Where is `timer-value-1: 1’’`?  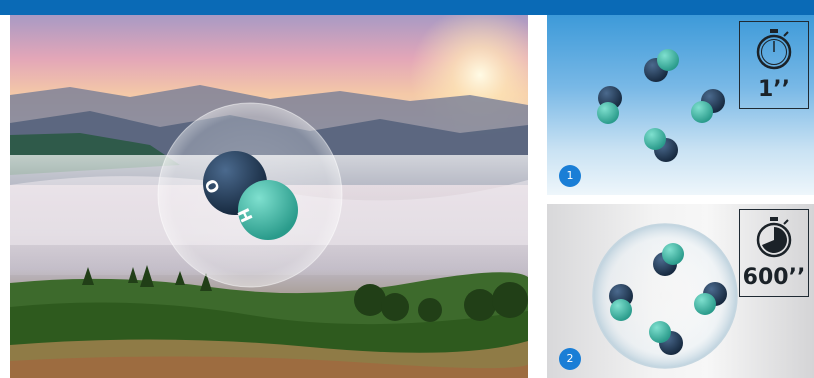
timer-value-1: 1’’ is located at coordinates (774, 89).